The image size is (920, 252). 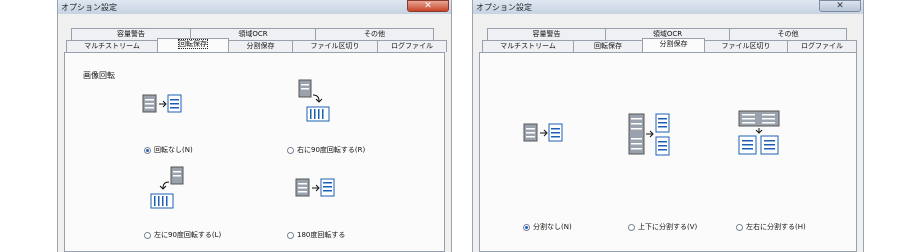 I want to click on no-split-icon, so click(x=543, y=132).